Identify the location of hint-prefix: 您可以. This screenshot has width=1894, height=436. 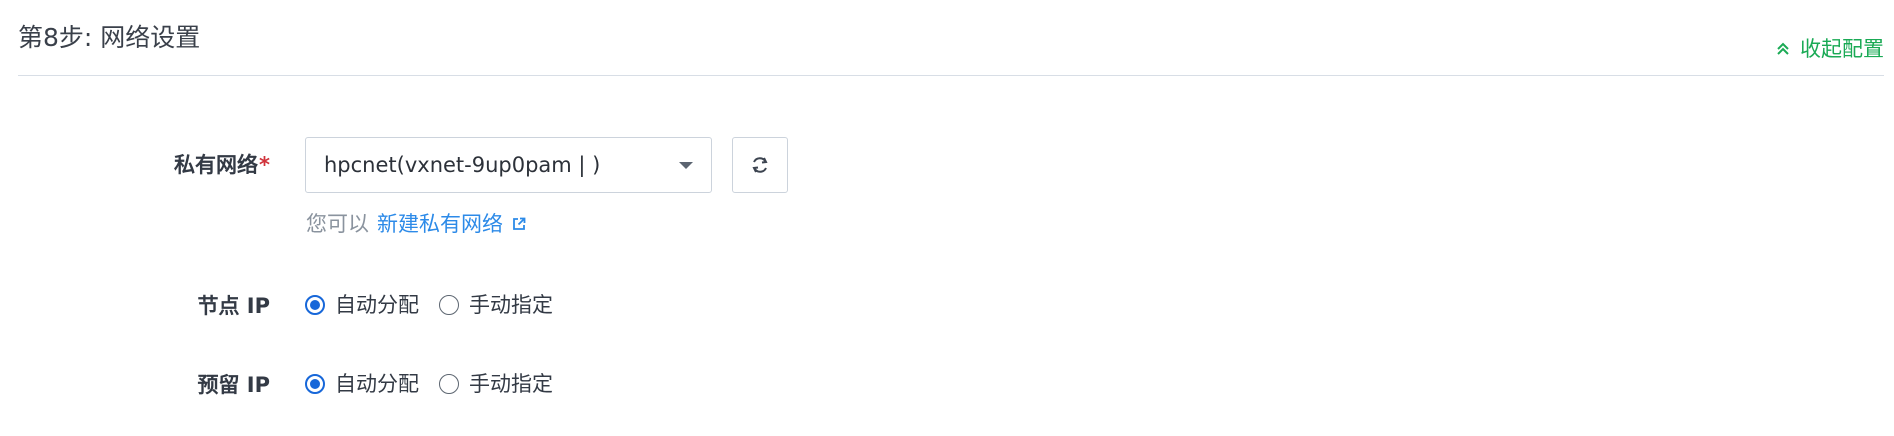
(337, 224).